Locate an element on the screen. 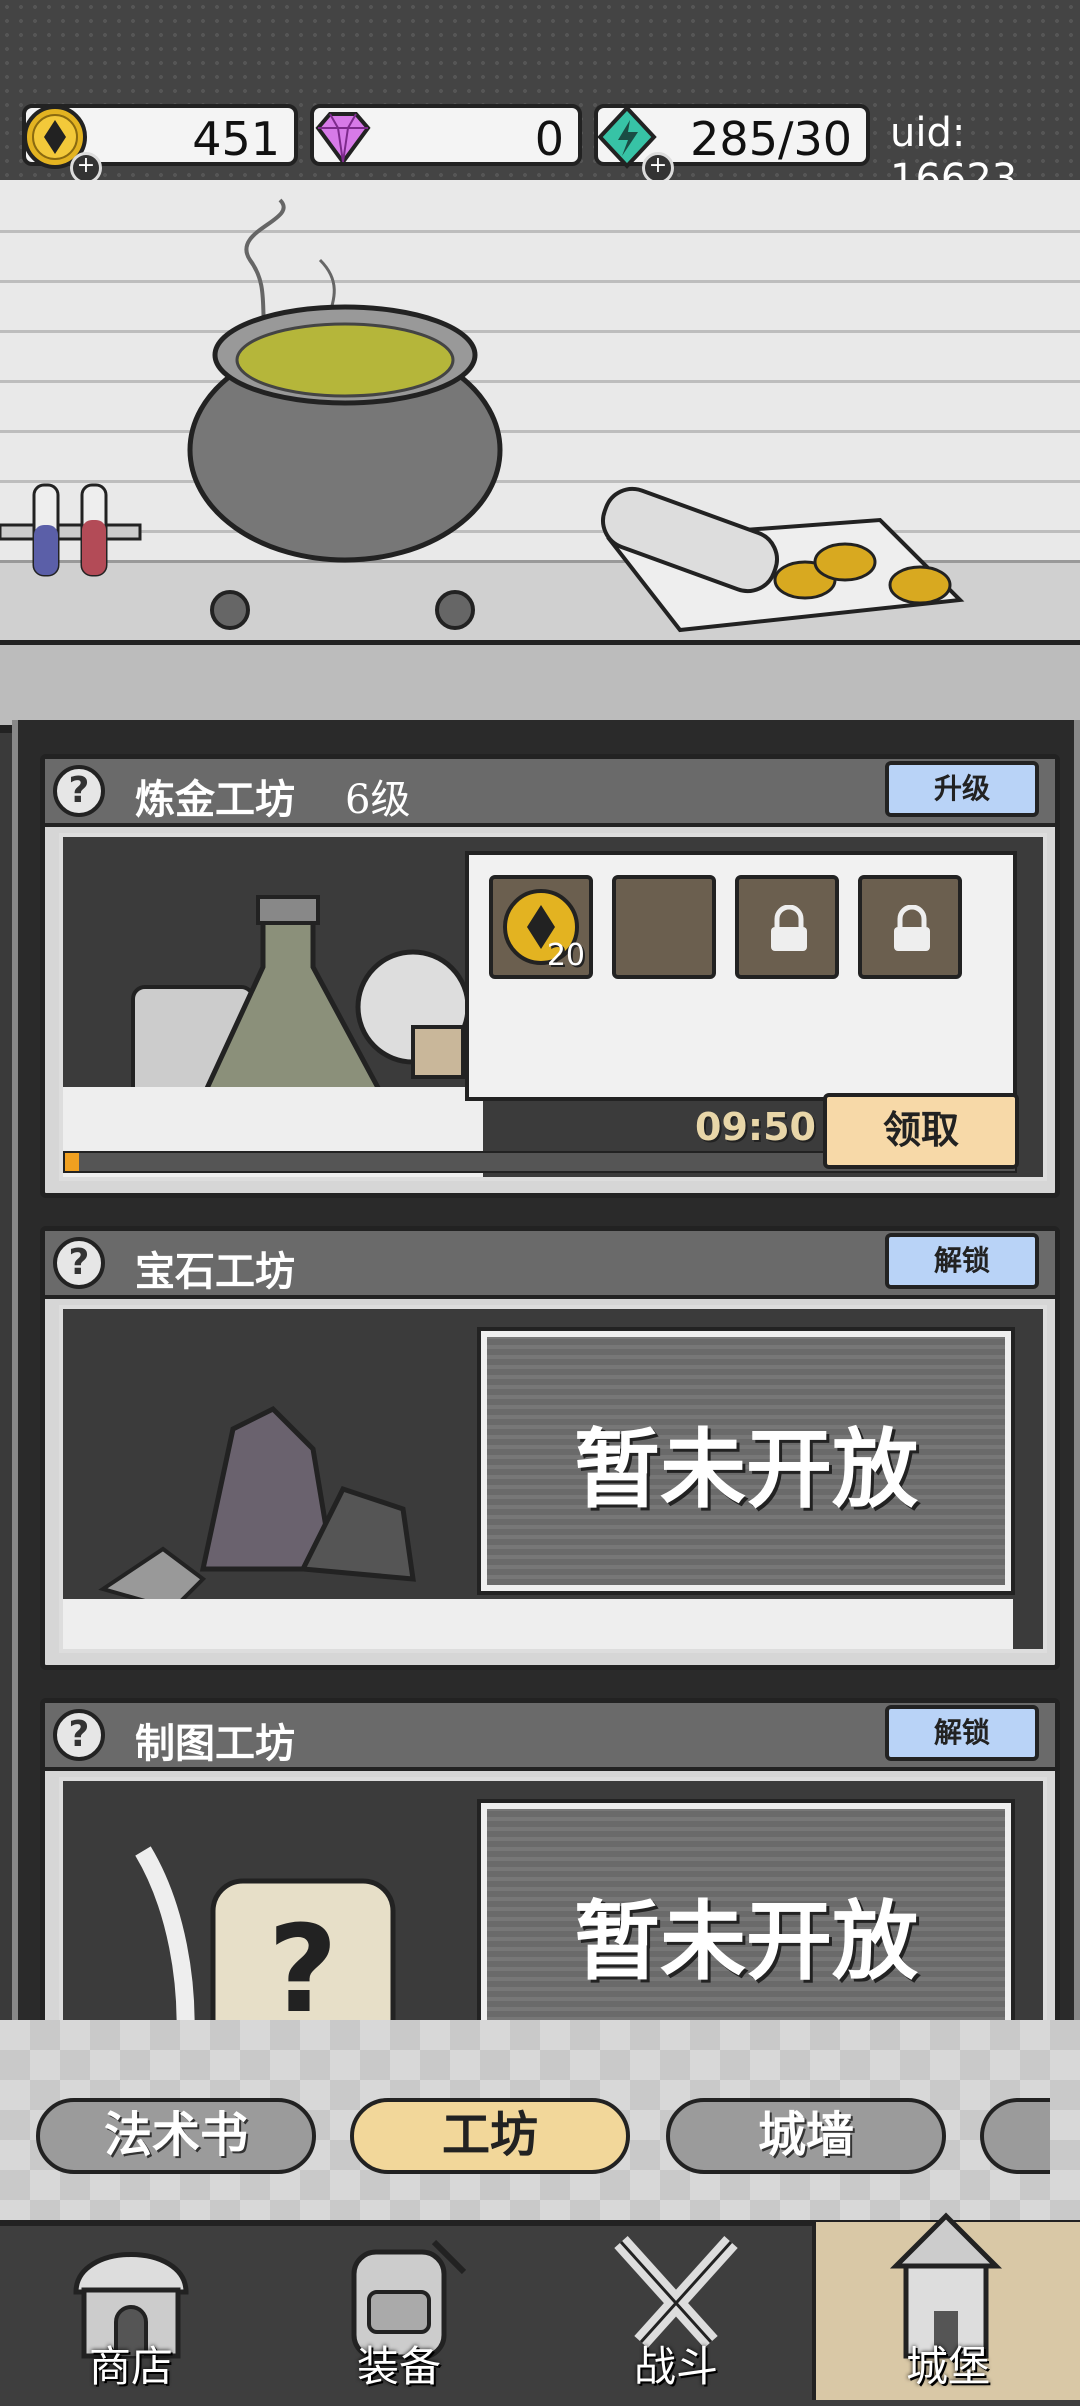  diamond-value: 0 is located at coordinates (549, 139).